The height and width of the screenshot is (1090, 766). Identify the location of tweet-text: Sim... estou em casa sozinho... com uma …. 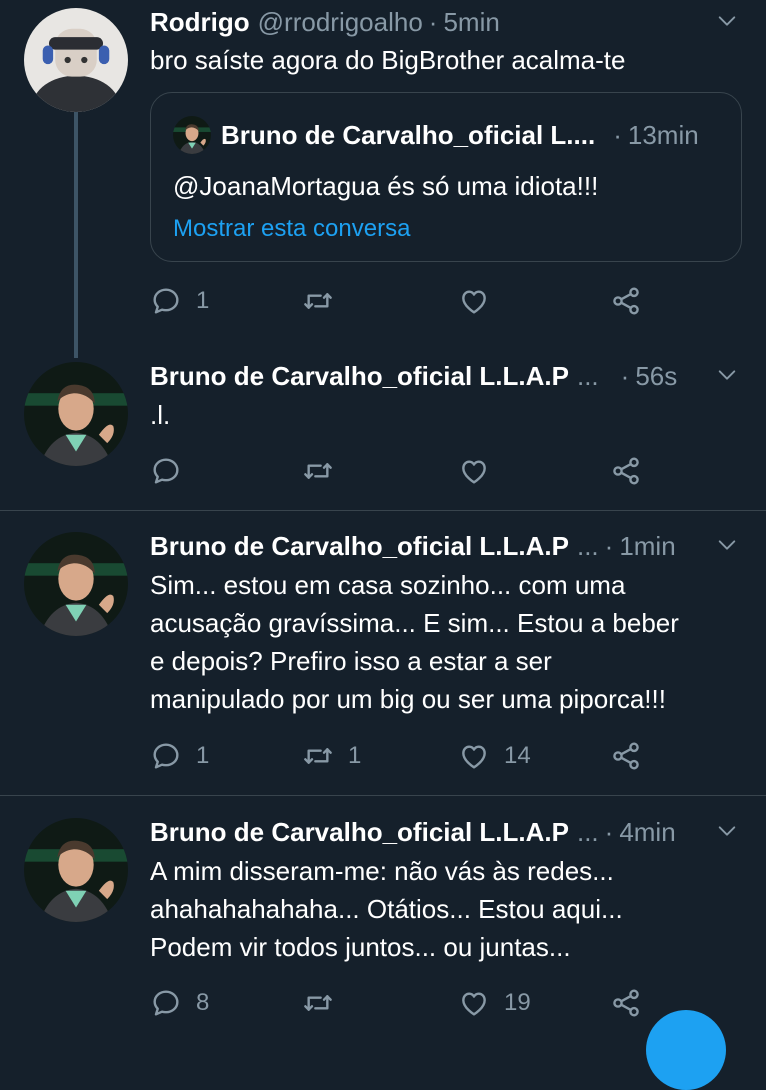
(443, 642).